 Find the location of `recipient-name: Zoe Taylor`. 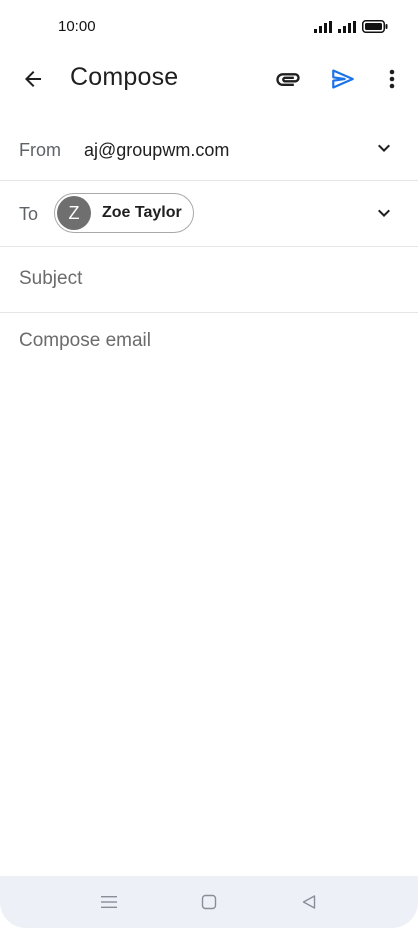

recipient-name: Zoe Taylor is located at coordinates (142, 212).